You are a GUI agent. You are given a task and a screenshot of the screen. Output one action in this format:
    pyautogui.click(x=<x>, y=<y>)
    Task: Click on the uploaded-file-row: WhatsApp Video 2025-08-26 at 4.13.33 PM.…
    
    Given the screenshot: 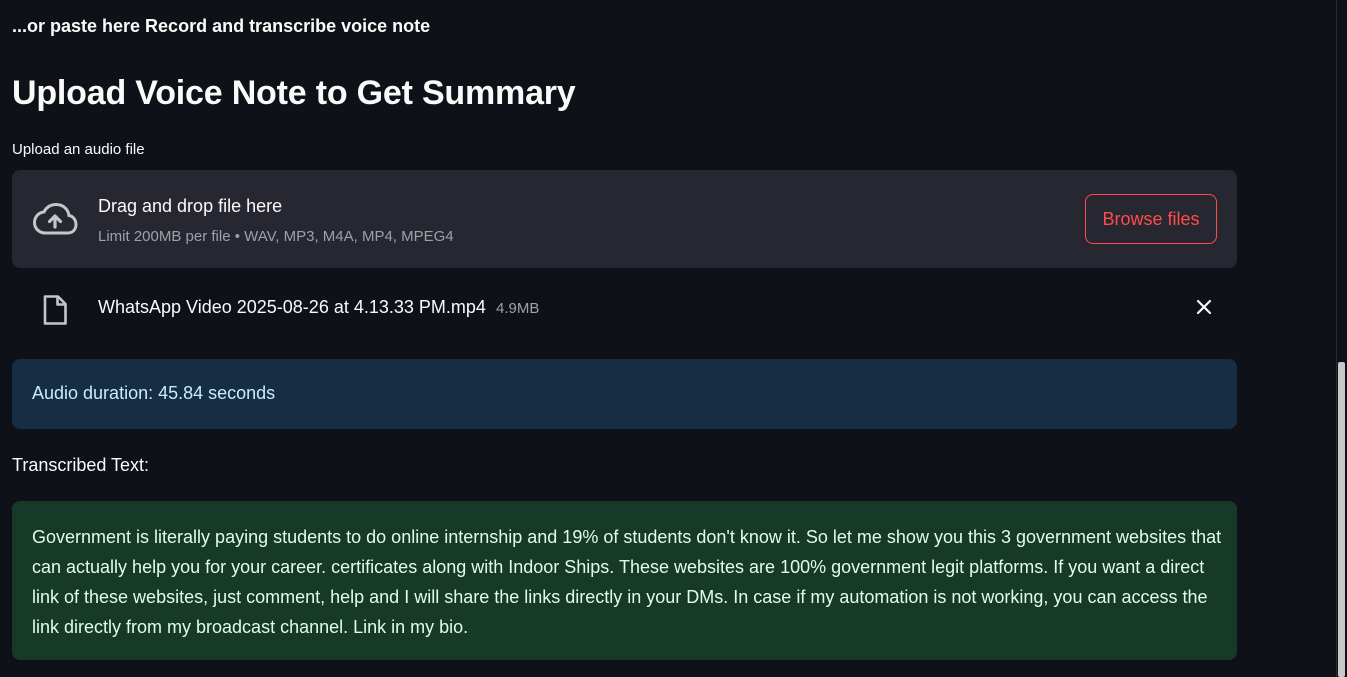 What is the action you would take?
    pyautogui.click(x=624, y=308)
    